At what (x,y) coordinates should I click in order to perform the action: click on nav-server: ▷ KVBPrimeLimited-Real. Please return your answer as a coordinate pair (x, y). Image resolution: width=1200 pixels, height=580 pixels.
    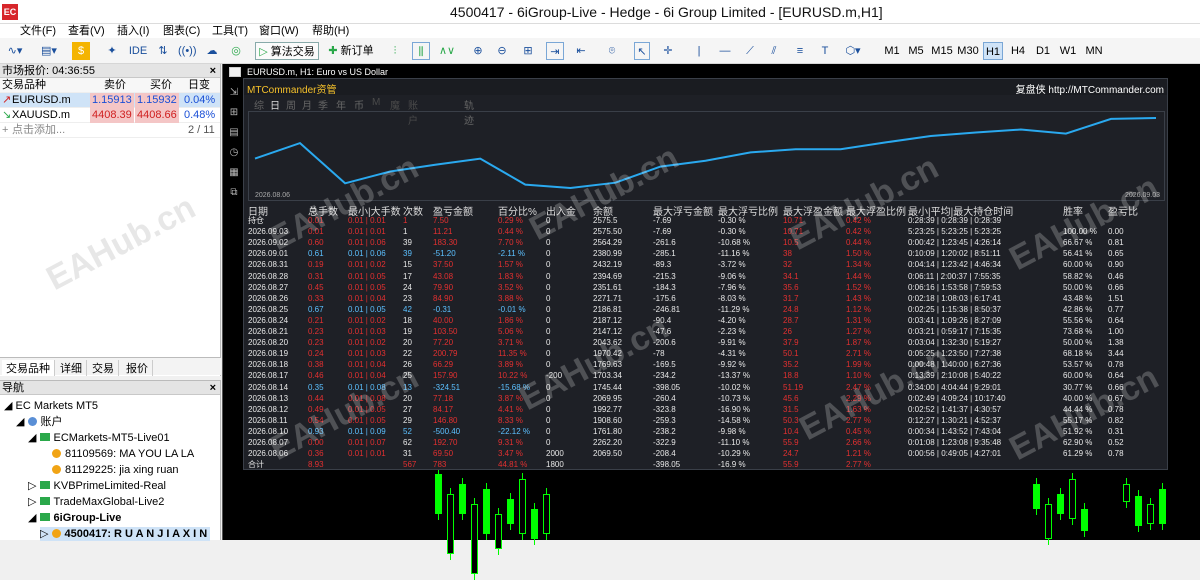
    Looking at the image, I should click on (97, 486).